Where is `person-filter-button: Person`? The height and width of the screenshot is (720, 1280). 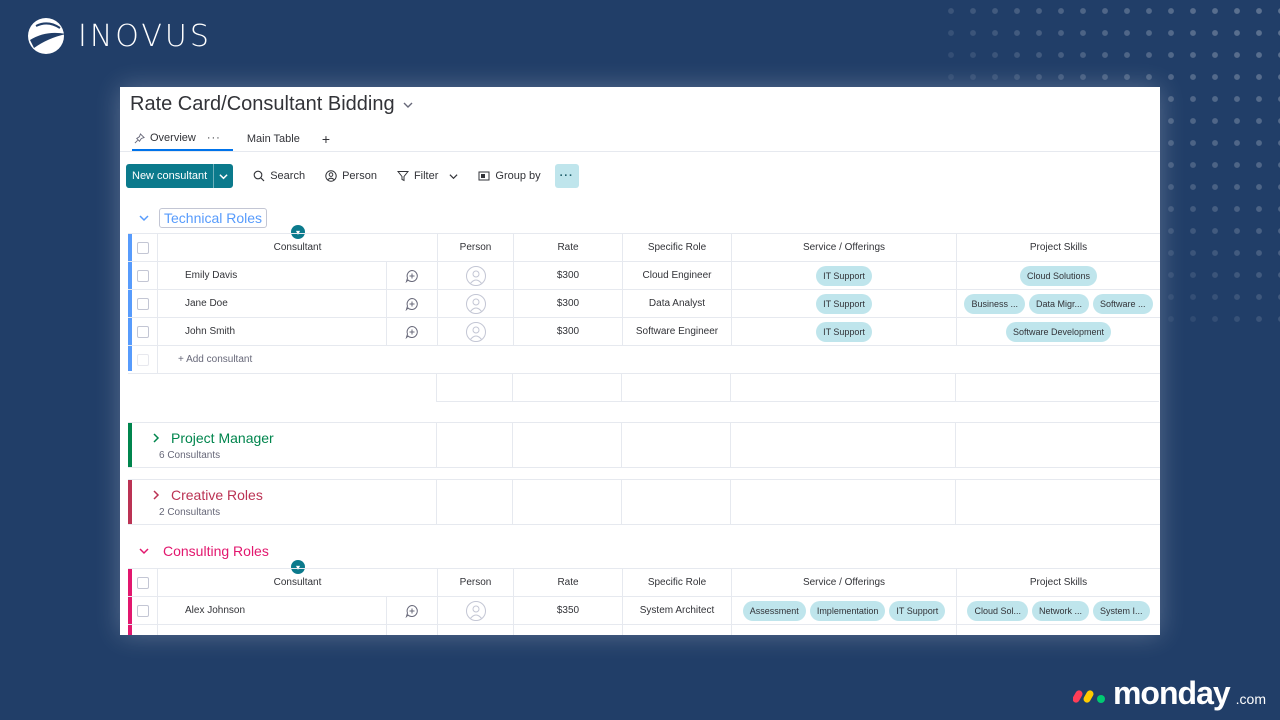 person-filter-button: Person is located at coordinates (351, 176).